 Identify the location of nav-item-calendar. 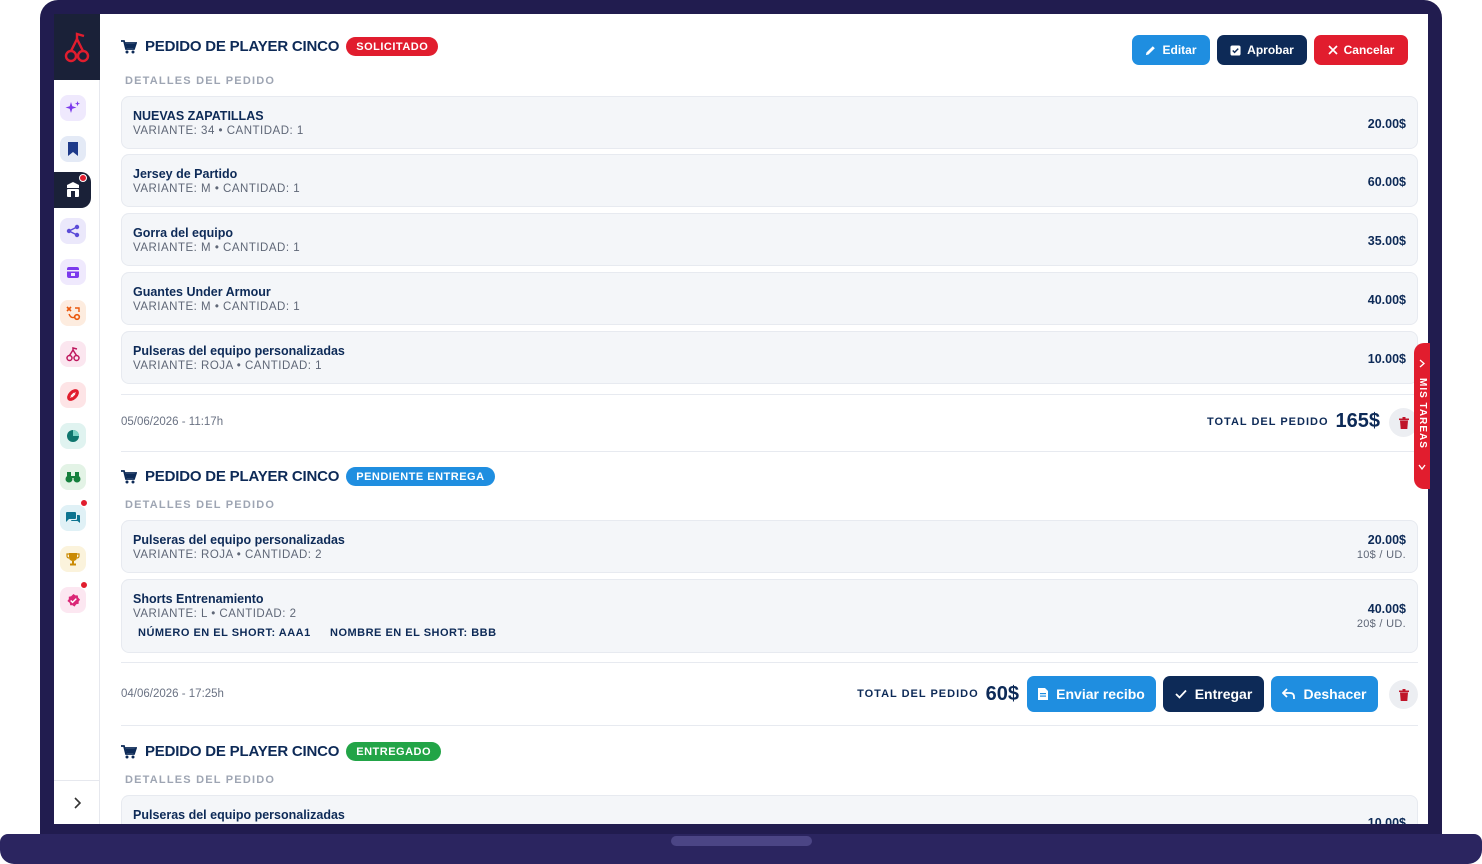
(73, 272).